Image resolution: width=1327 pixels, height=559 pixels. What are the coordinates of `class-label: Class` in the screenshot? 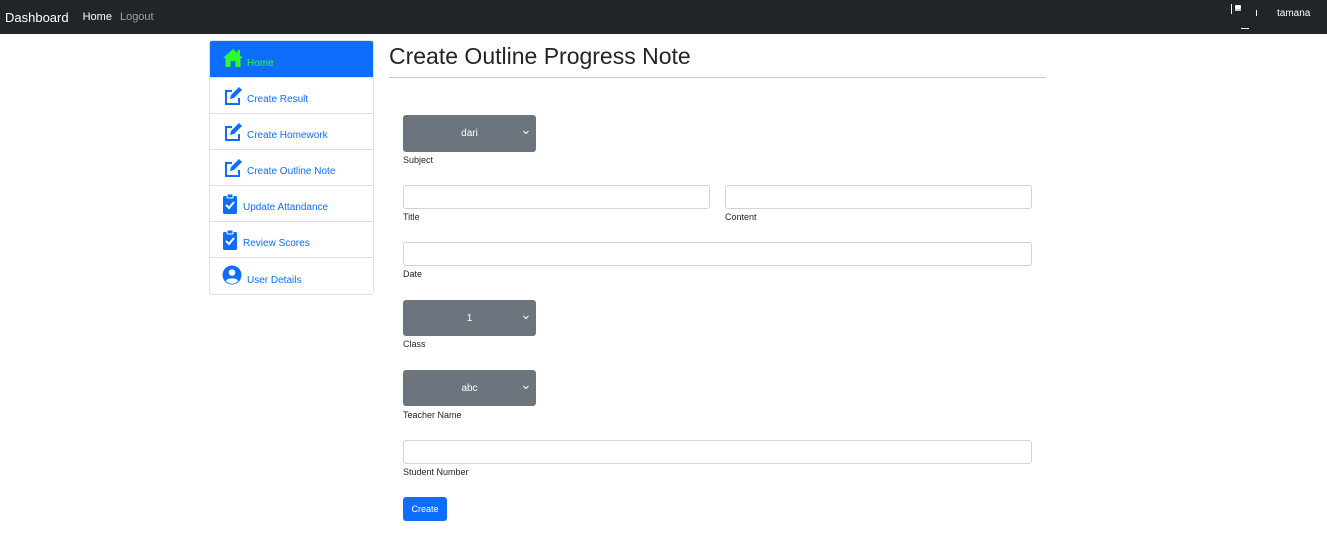 It's located at (414, 344).